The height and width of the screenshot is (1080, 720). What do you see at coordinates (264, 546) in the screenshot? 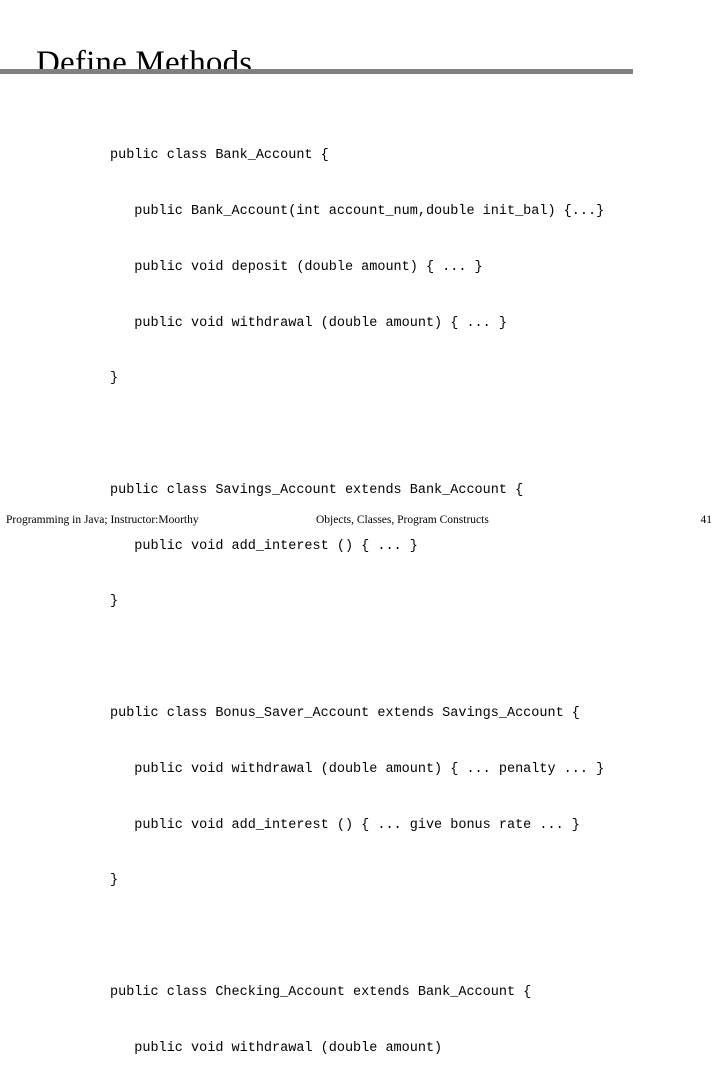
I see `code-line: public void add_interest () { ... }` at bounding box center [264, 546].